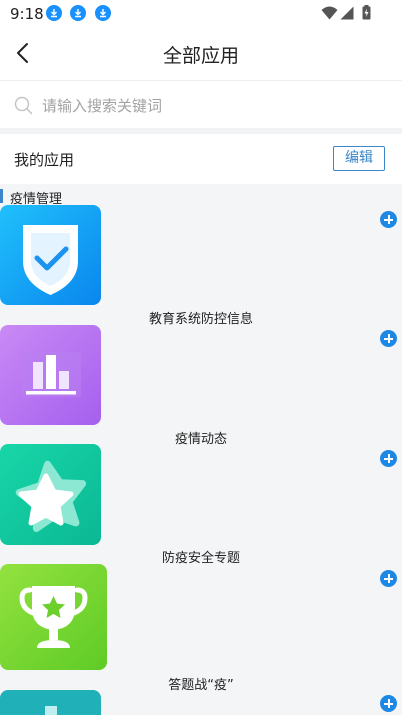 The width and height of the screenshot is (402, 715). What do you see at coordinates (207, 106) in the screenshot?
I see `search-input` at bounding box center [207, 106].